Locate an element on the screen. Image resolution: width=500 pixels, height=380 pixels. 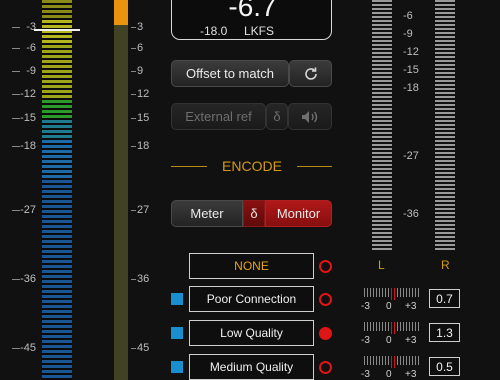
right-scale-label: -6 is located at coordinates (408, 16).